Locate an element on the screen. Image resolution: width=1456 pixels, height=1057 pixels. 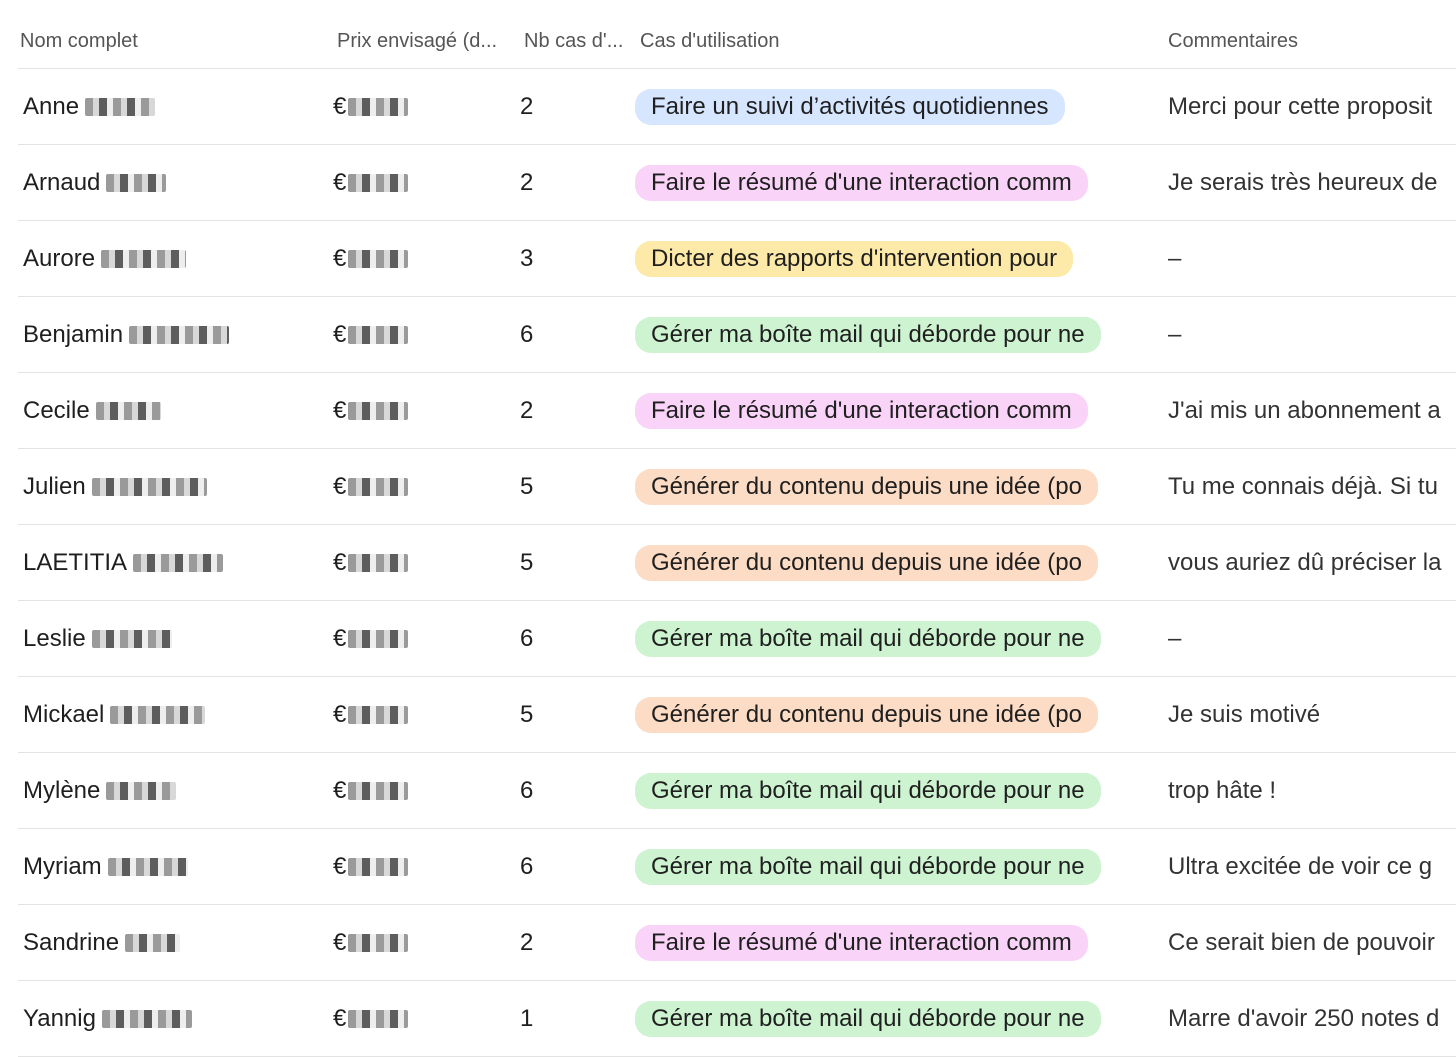
use-case-cell: Dicter des rapports d'intervention pour is located at coordinates (872, 258).